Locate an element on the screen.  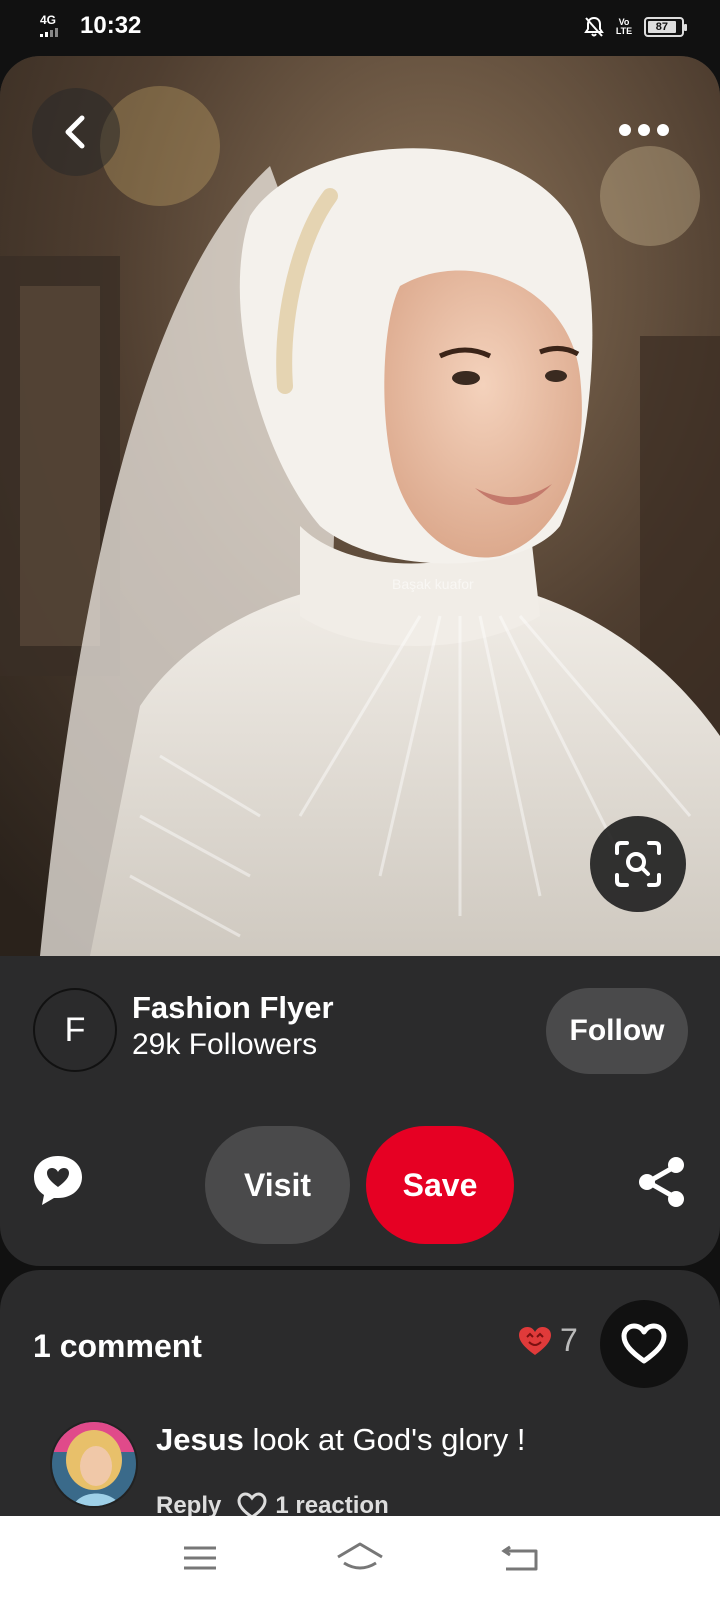
signal-icon is located at coordinates (49, 32).